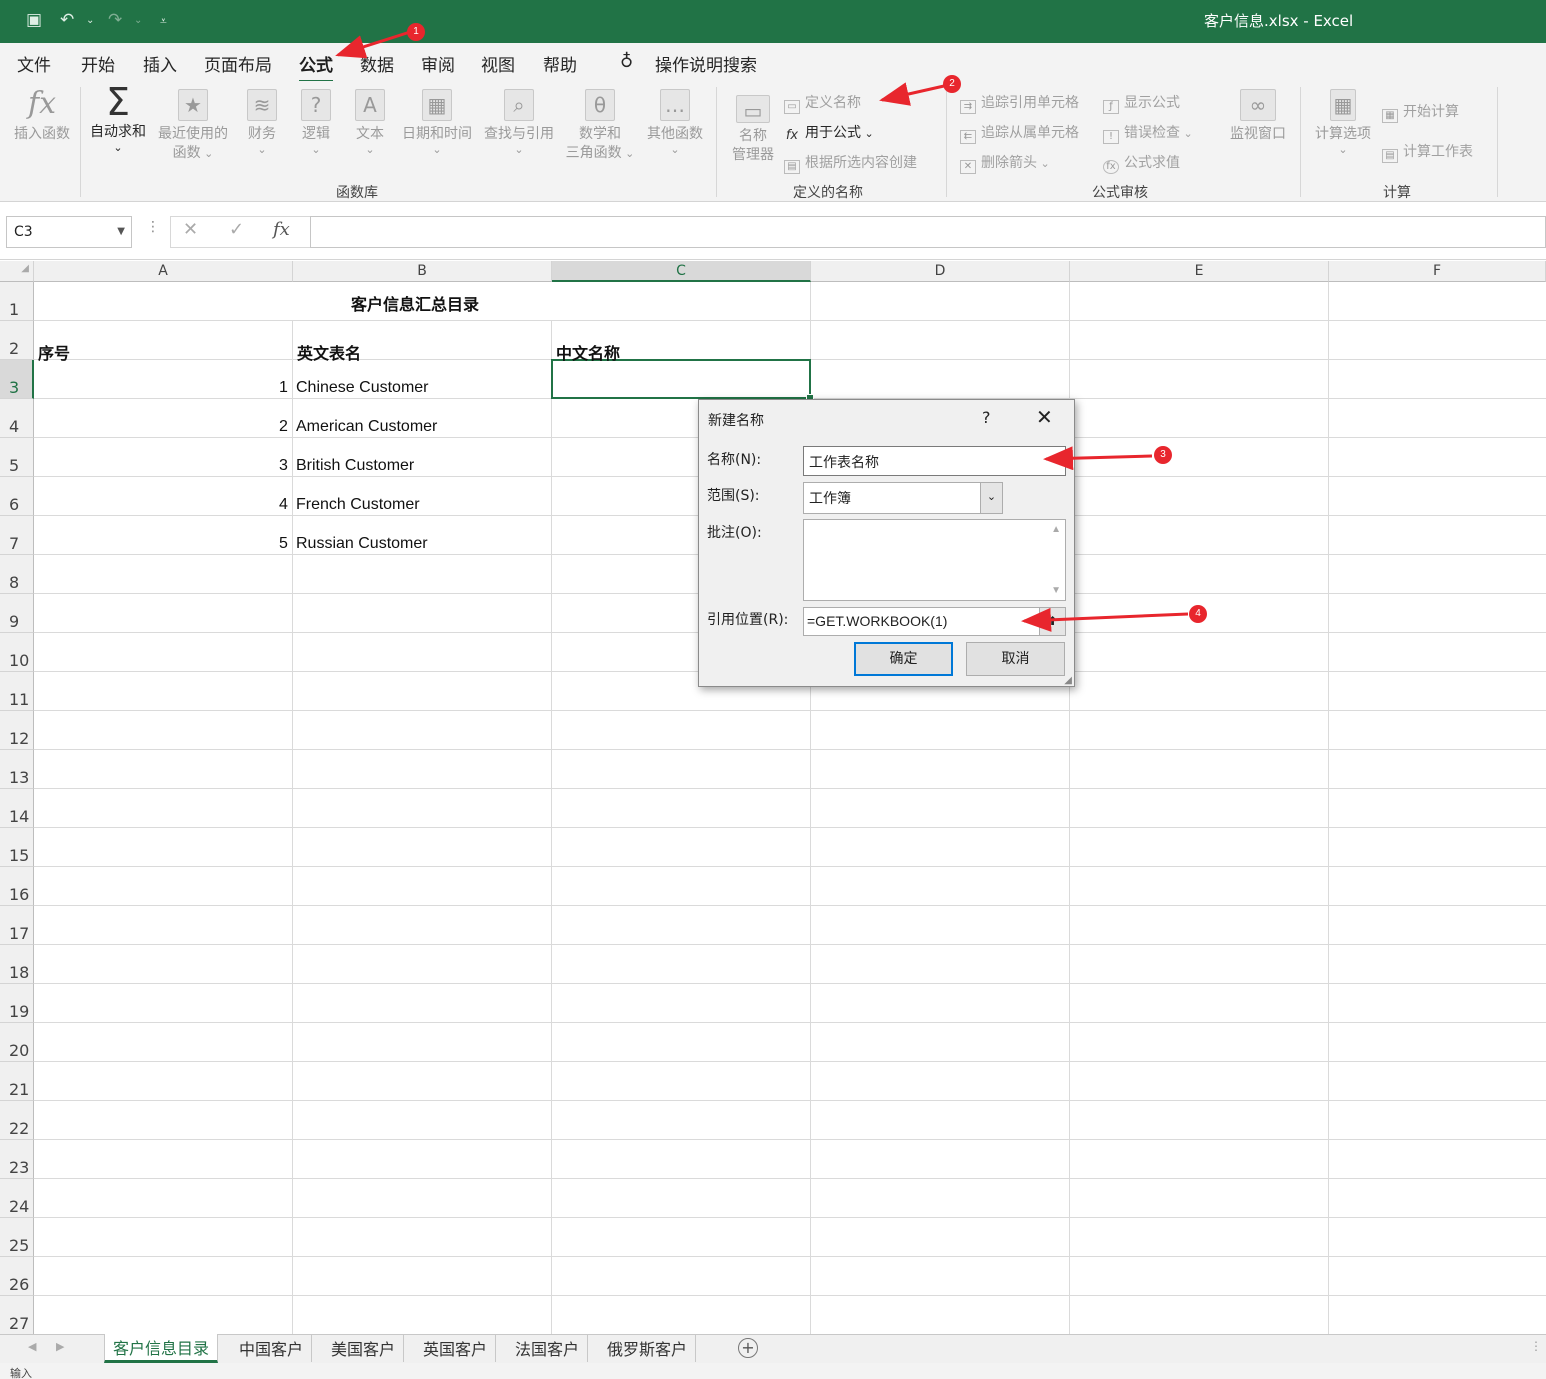 The width and height of the screenshot is (1546, 1379). Describe the element at coordinates (748, 1348) in the screenshot. I see `add-sheet-icon: +` at that location.